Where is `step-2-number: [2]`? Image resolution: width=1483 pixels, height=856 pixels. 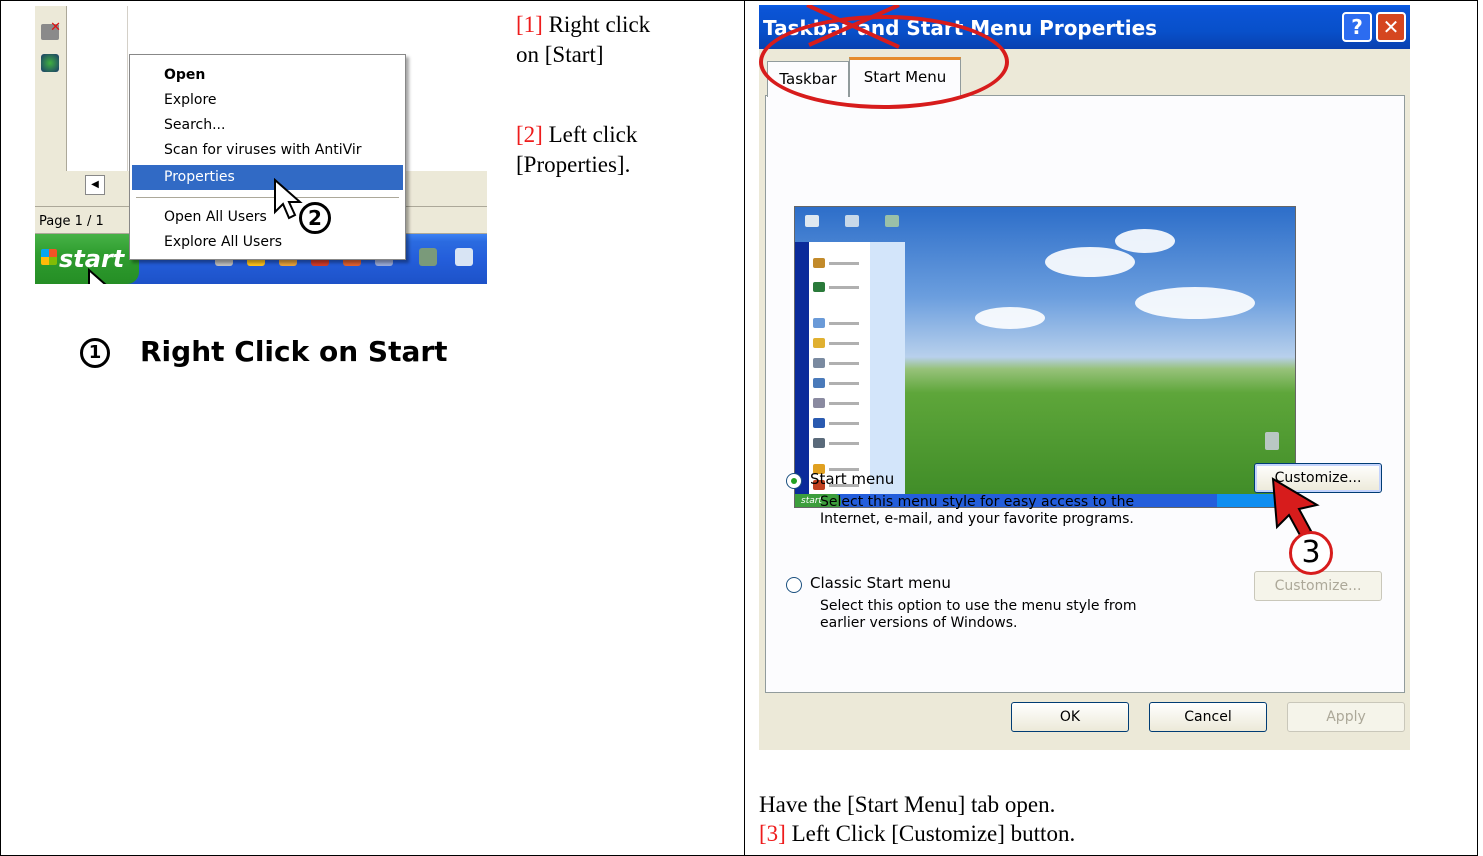 step-2-number: [2] is located at coordinates (529, 134).